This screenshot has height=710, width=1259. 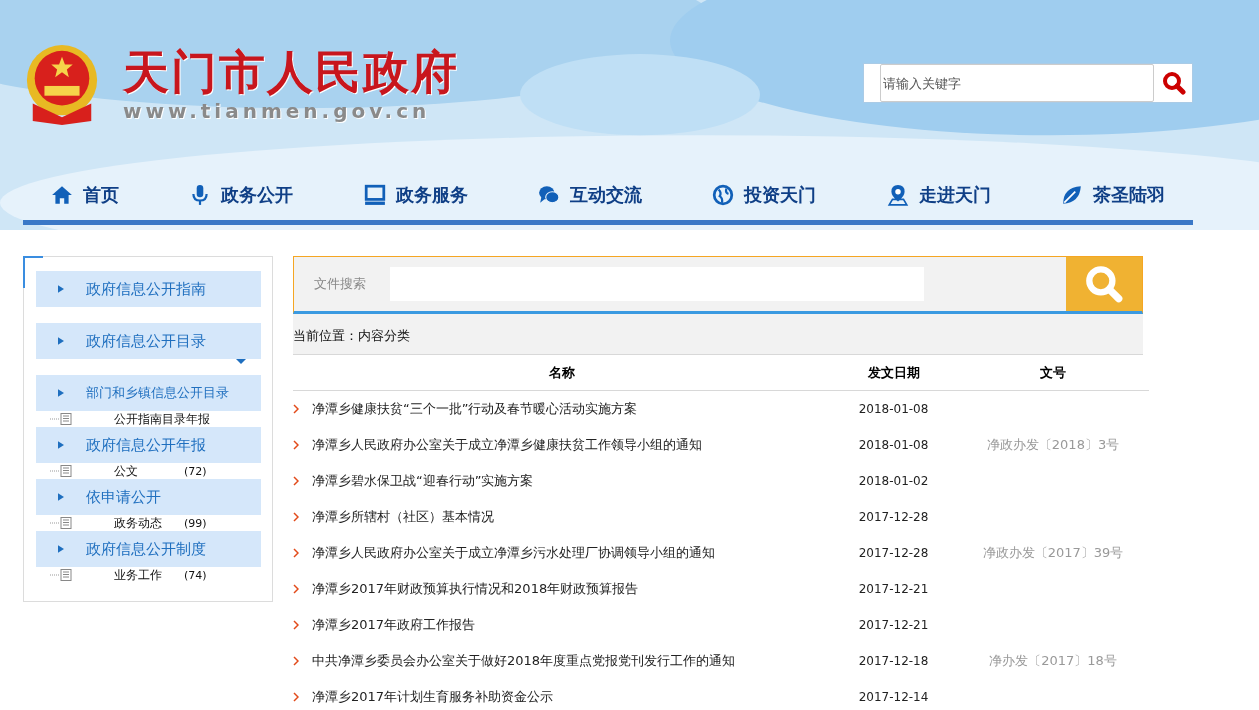 I want to click on document-number: 净办发〔2017〕18号, so click(x=1053, y=660).